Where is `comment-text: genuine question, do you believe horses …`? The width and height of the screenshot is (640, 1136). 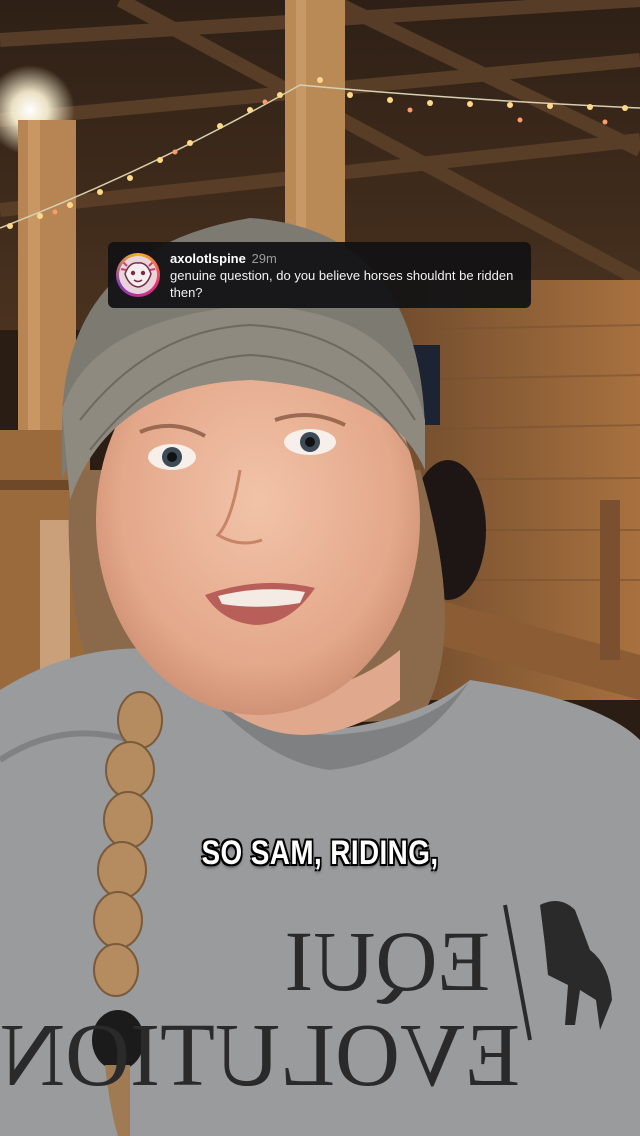 comment-text: genuine question, do you believe horses … is located at coordinates (342, 283).